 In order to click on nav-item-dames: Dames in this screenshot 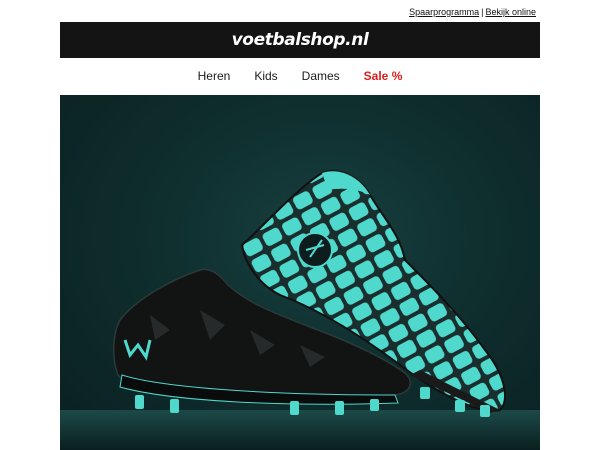, I will do `click(321, 76)`.